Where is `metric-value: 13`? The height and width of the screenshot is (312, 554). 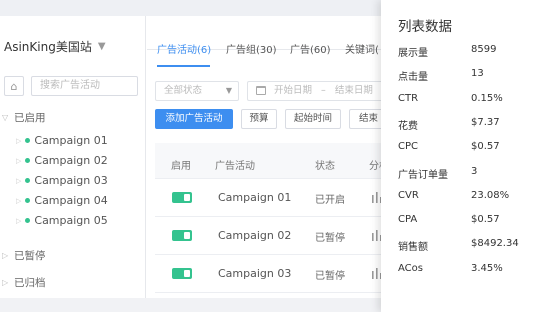
metric-value: 13 is located at coordinates (477, 74).